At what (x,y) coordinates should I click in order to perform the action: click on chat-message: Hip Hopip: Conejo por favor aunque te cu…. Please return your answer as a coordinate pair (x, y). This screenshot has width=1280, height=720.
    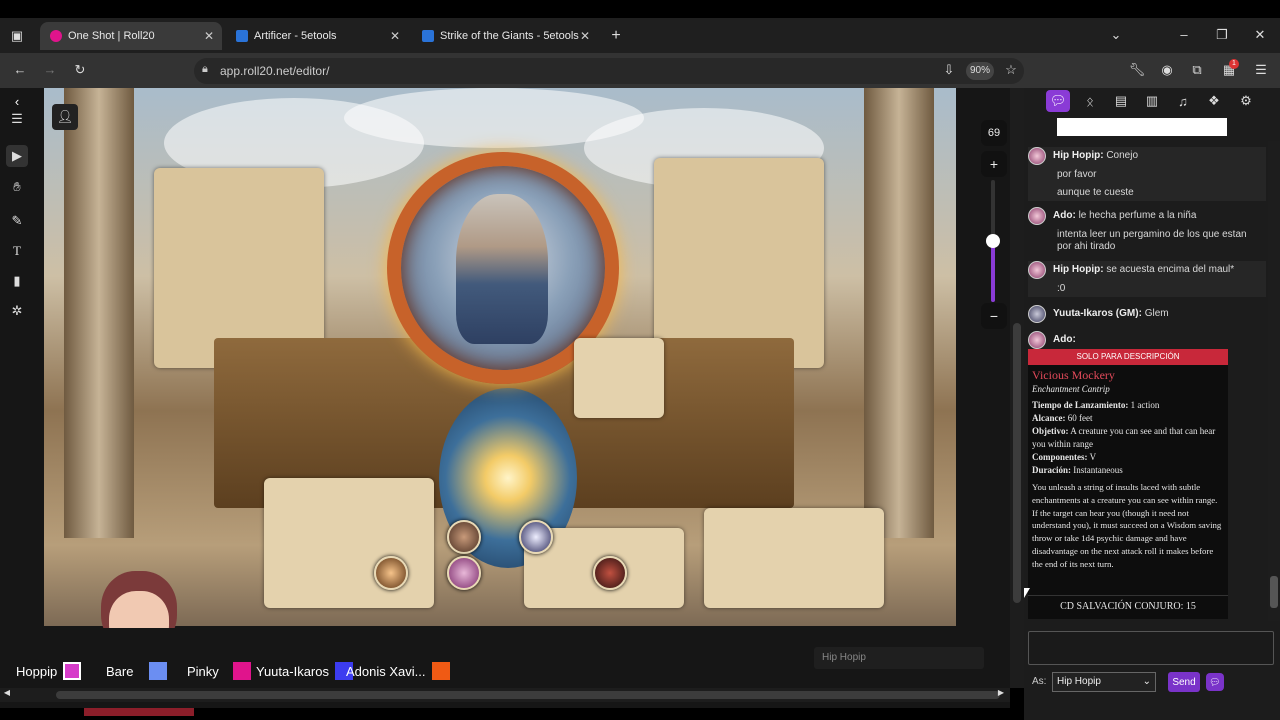
    Looking at the image, I should click on (1147, 174).